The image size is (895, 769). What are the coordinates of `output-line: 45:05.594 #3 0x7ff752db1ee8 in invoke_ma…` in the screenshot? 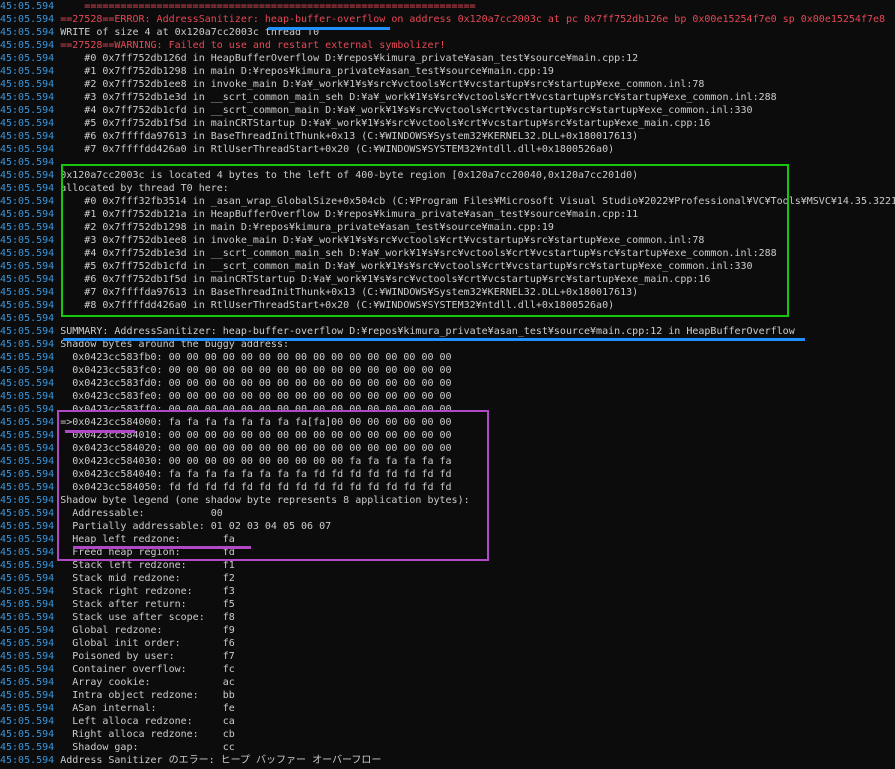 It's located at (447, 240).